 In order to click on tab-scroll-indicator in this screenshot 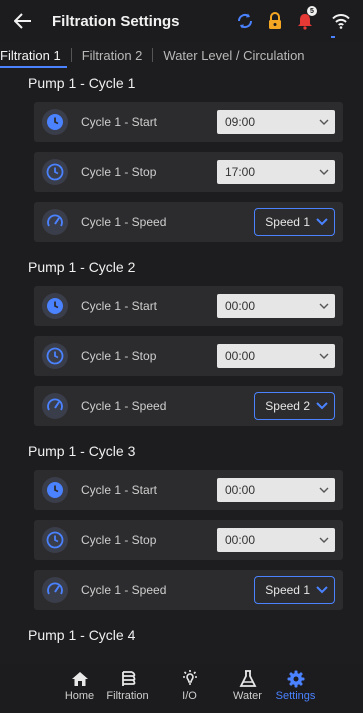, I will do `click(333, 37)`.